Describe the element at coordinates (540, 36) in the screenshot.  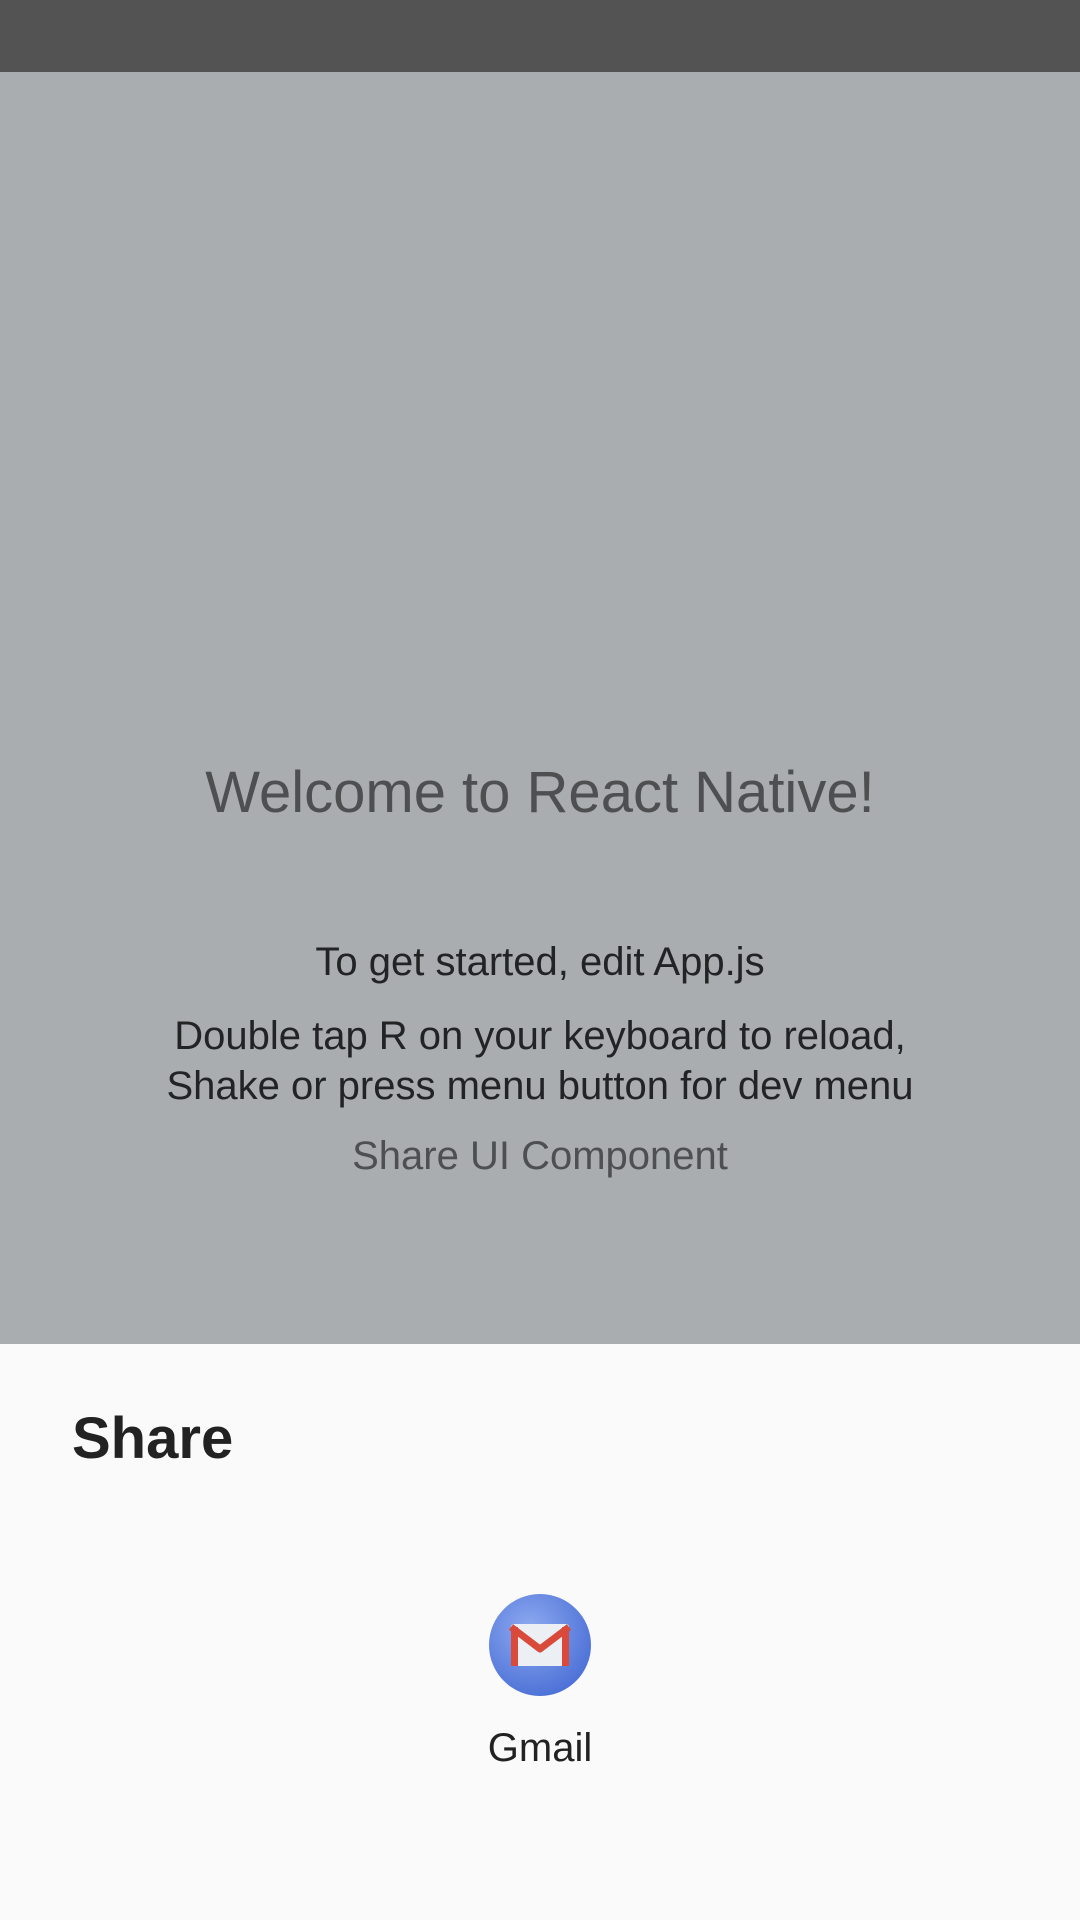
I see `status-bar` at that location.